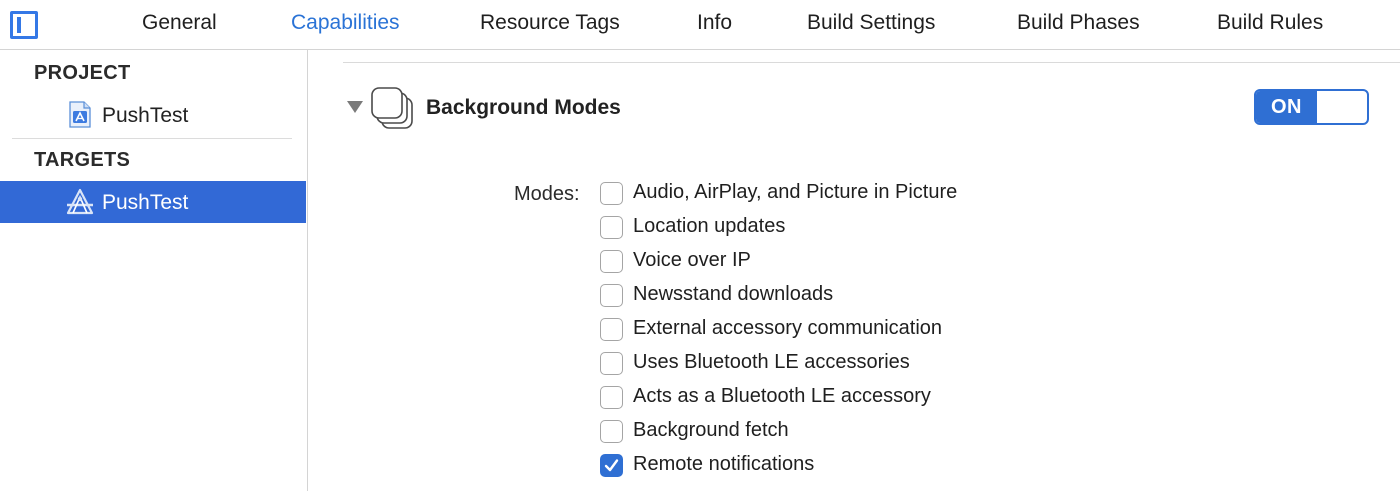 The width and height of the screenshot is (1400, 491). I want to click on capability-title: Background Modes, so click(523, 107).